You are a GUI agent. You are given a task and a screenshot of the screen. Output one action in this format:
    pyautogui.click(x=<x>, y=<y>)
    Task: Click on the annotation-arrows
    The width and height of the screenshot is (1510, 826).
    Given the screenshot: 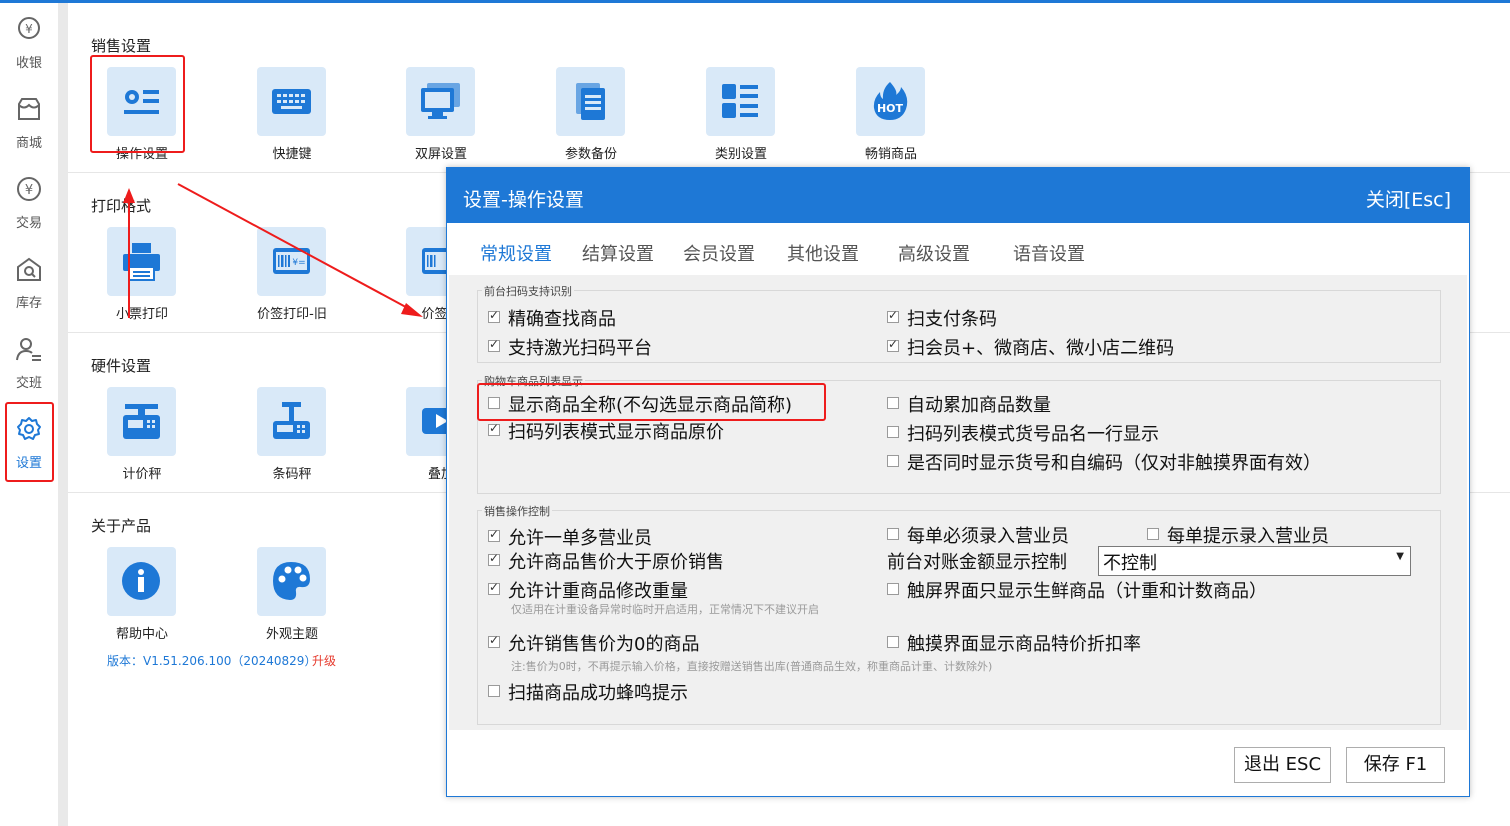 What is the action you would take?
    pyautogui.click(x=273, y=250)
    